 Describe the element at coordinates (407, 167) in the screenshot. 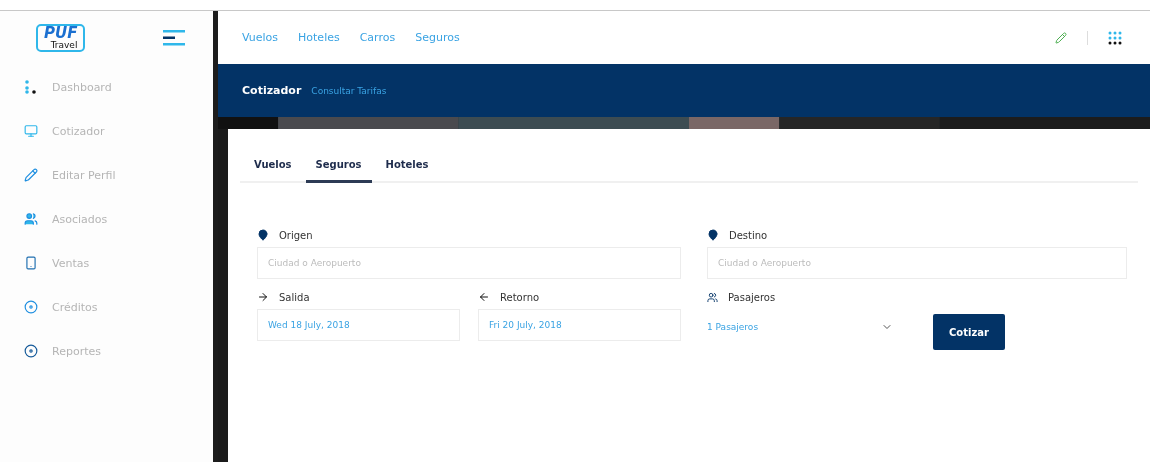

I see `tab: Hoteles` at that location.